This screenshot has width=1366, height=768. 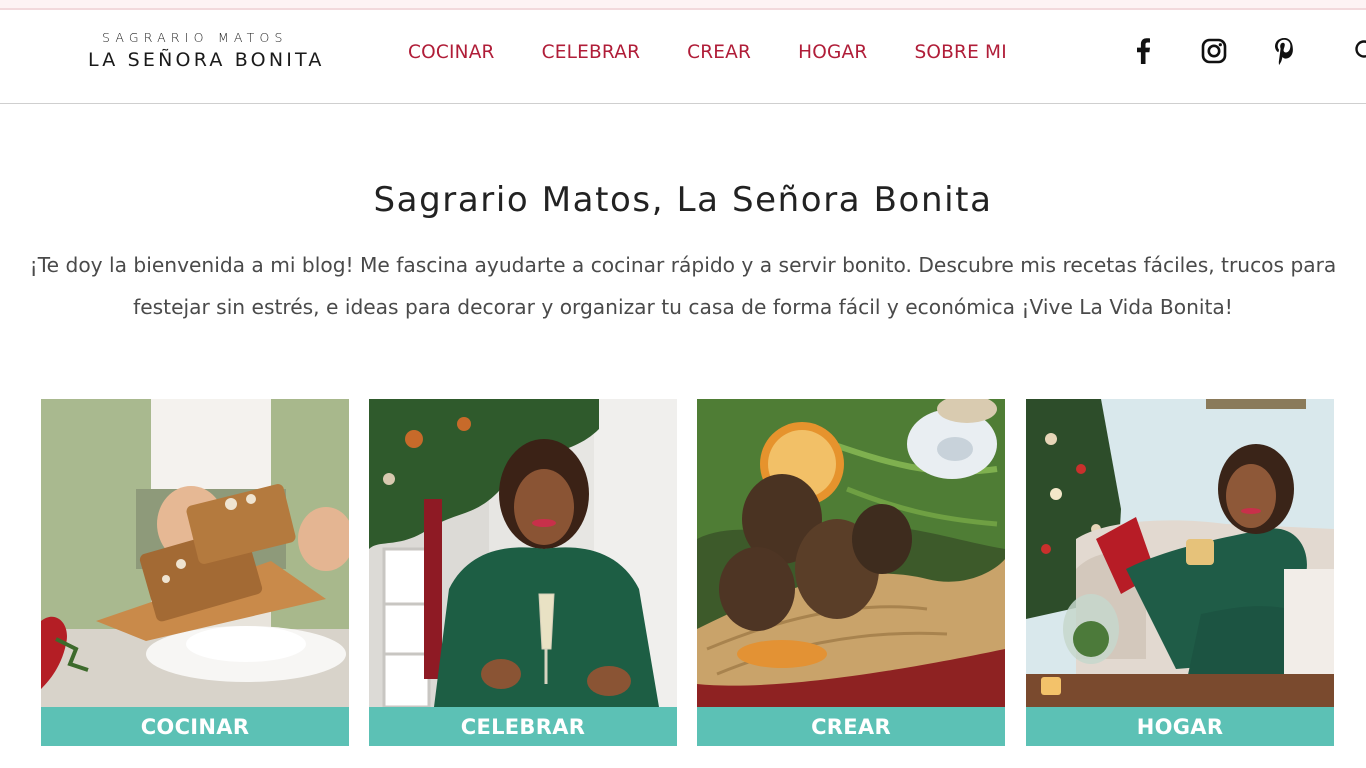 What do you see at coordinates (195, 726) in the screenshot?
I see `category-label-cocinar: COCINAR` at bounding box center [195, 726].